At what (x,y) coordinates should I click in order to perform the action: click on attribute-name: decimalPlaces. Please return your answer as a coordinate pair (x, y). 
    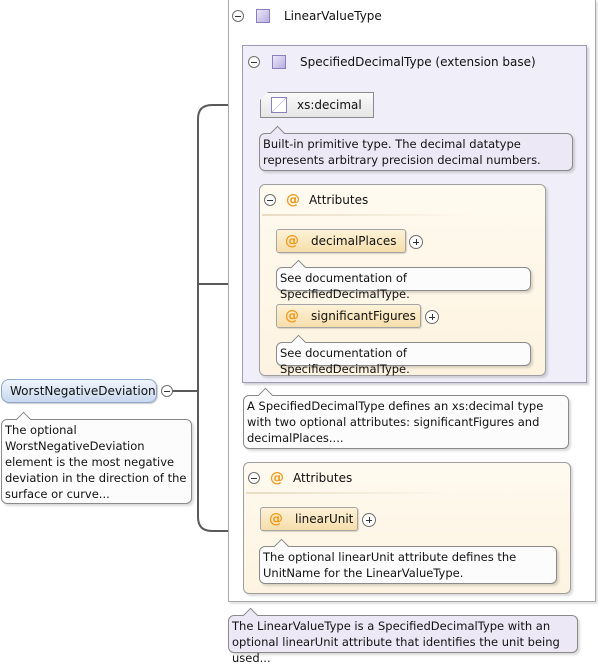
    Looking at the image, I should click on (354, 241).